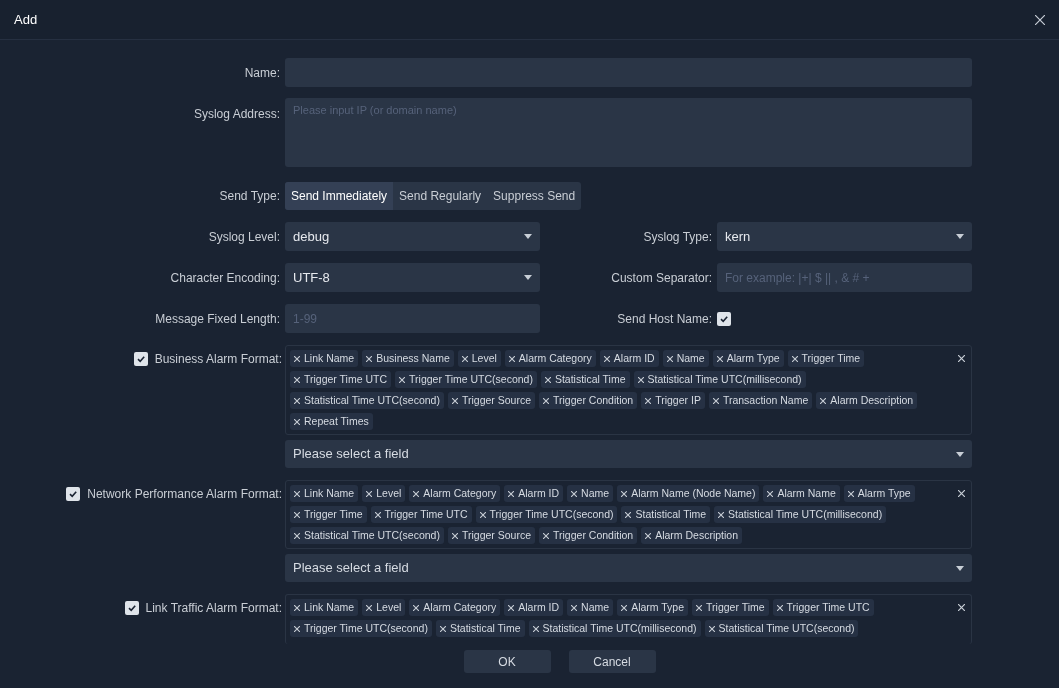  Describe the element at coordinates (844, 236) in the screenshot. I see `select-field: kern` at that location.